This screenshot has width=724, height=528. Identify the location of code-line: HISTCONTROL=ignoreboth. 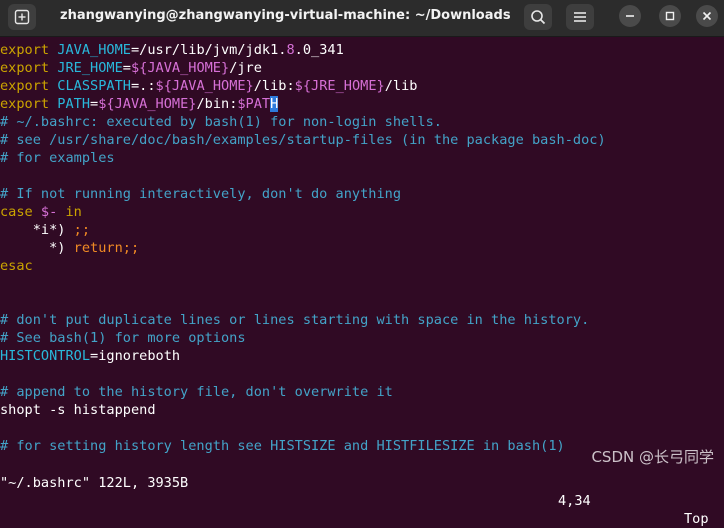
(90, 356).